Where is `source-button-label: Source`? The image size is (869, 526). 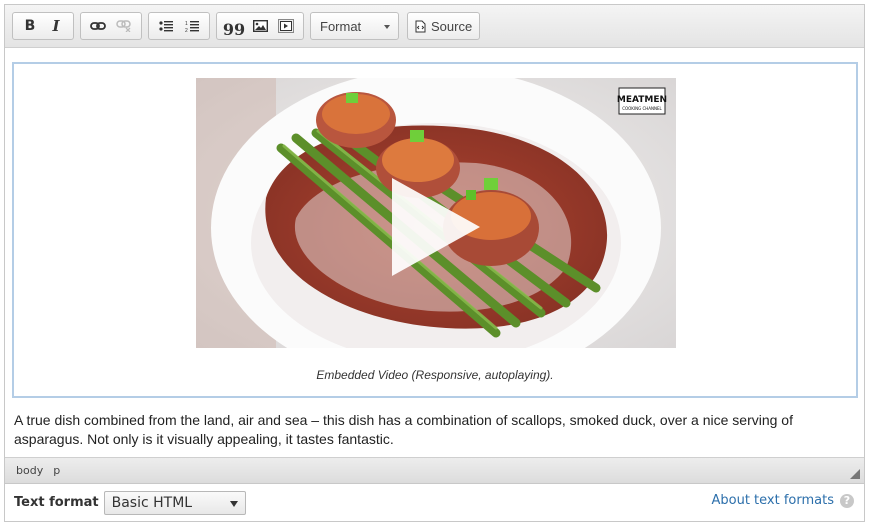 source-button-label: Source is located at coordinates (452, 26).